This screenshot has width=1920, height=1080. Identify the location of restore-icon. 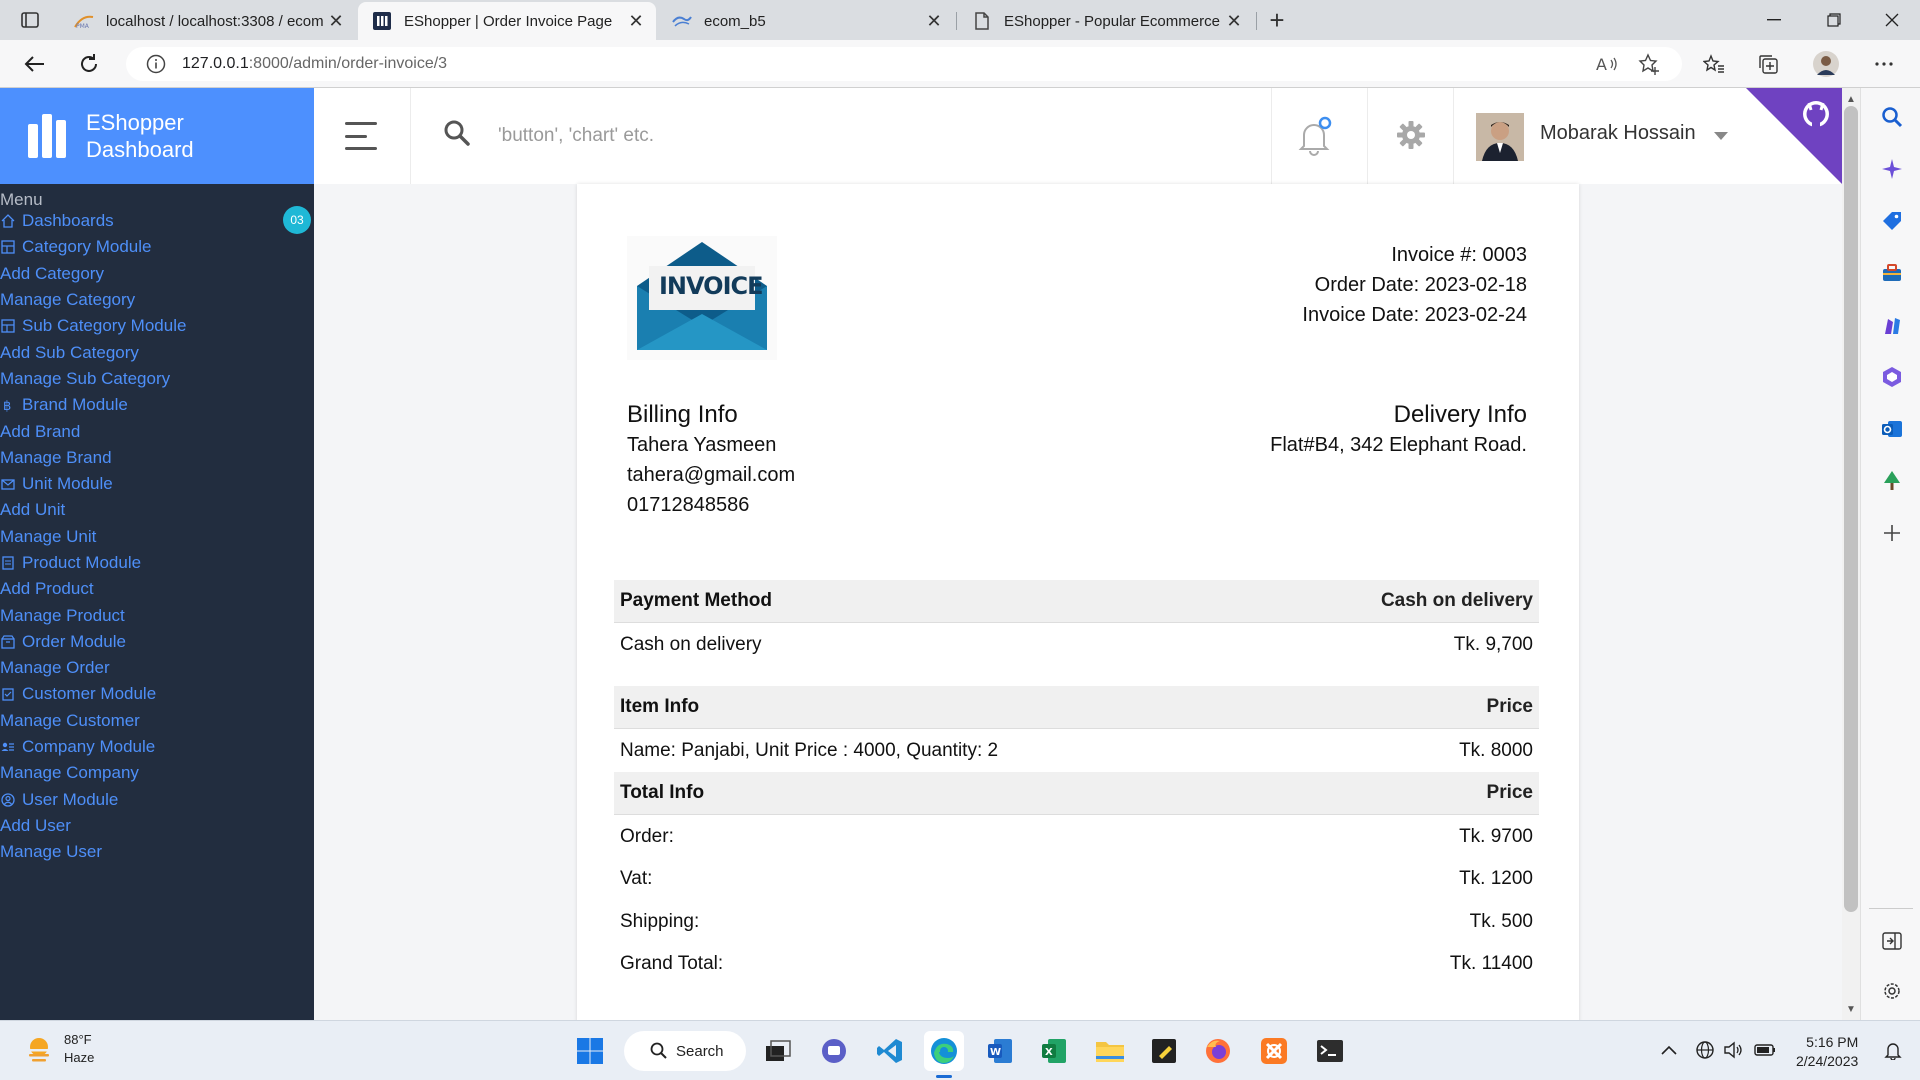
(1834, 20).